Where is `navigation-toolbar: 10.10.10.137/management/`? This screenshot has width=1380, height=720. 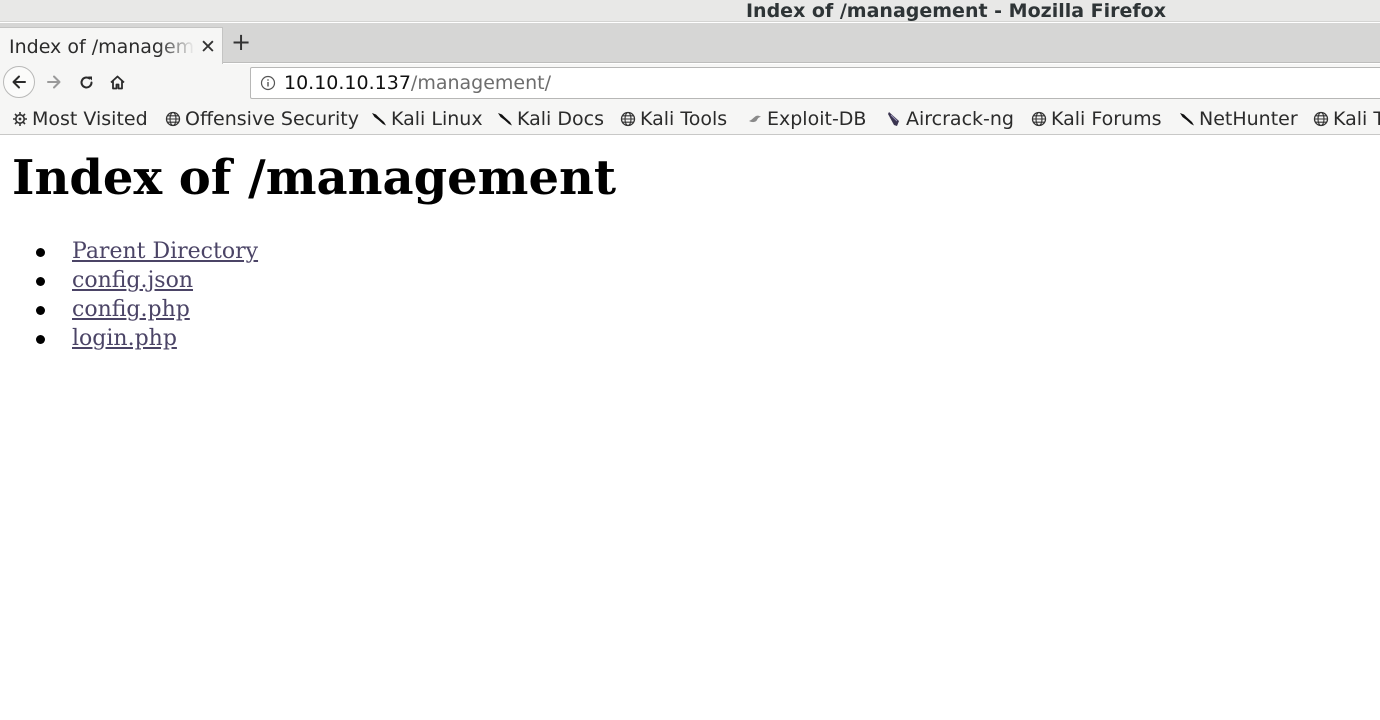
navigation-toolbar: 10.10.10.137/management/ is located at coordinates (690, 83).